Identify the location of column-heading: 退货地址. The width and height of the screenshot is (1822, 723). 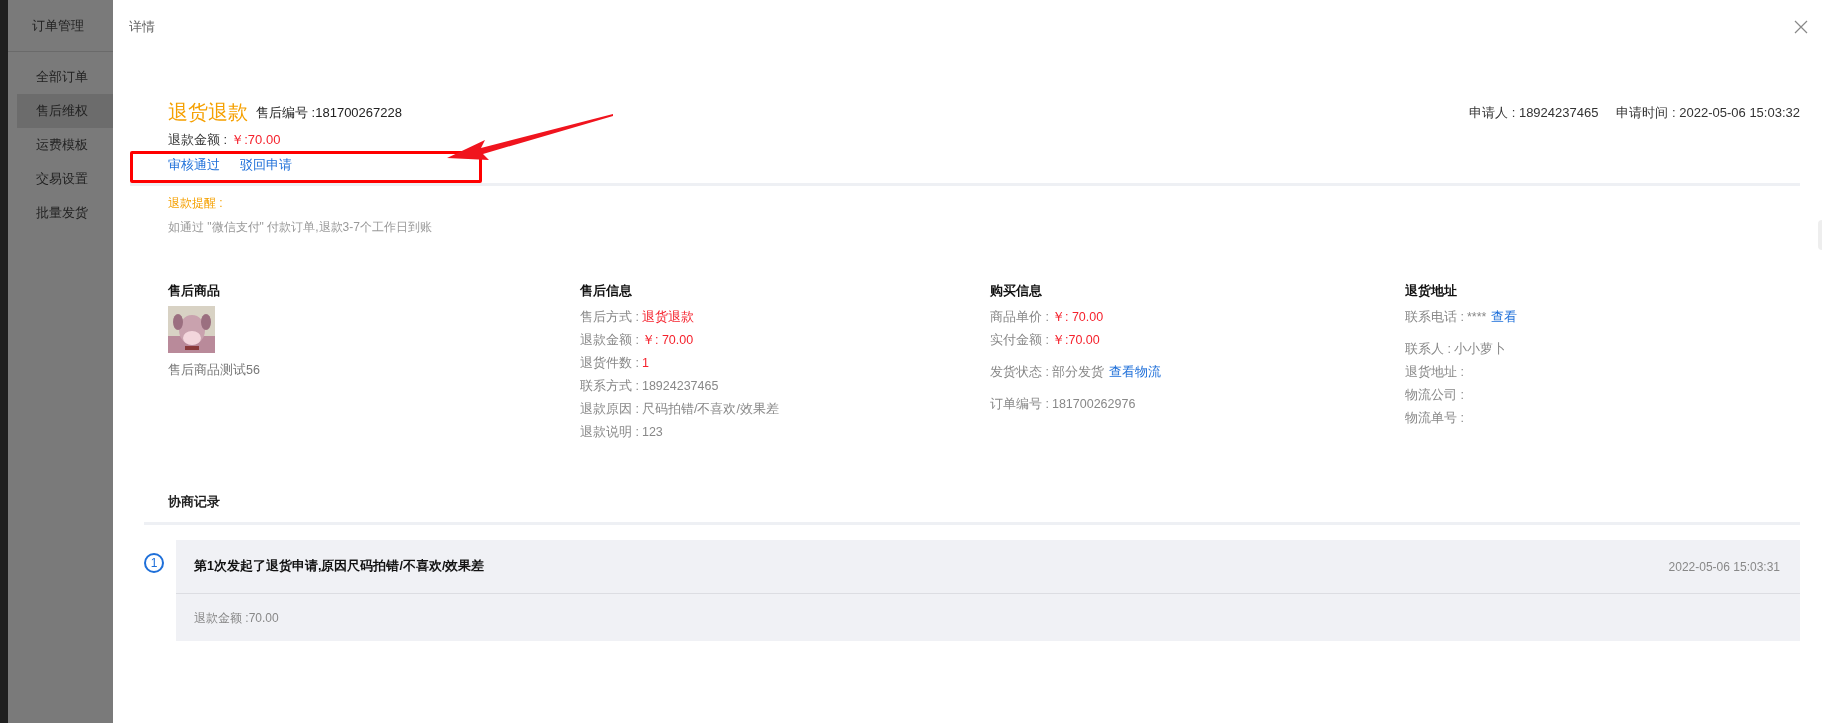
(1431, 291).